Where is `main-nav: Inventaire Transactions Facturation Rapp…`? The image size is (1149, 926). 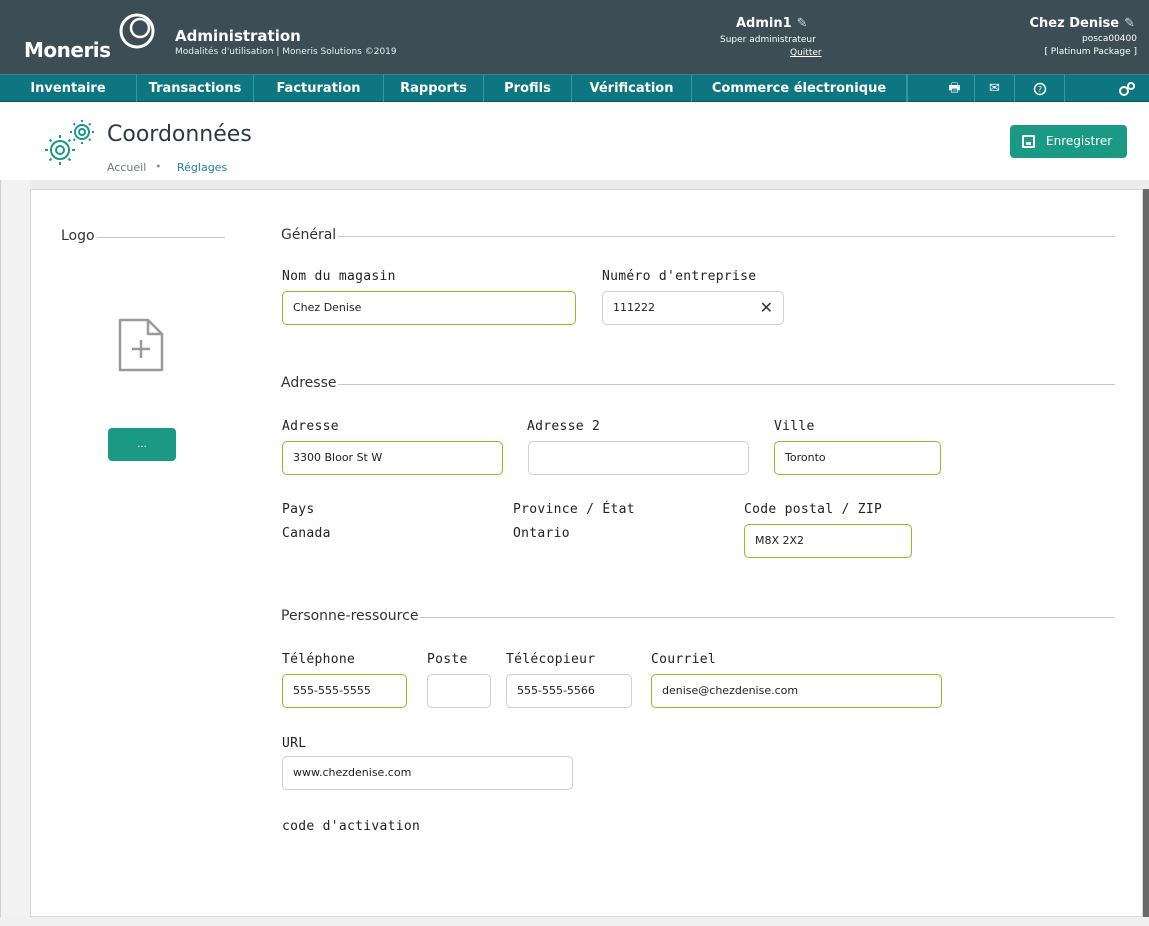
main-nav: Inventaire Transactions Facturation Rapp… is located at coordinates (574, 88).